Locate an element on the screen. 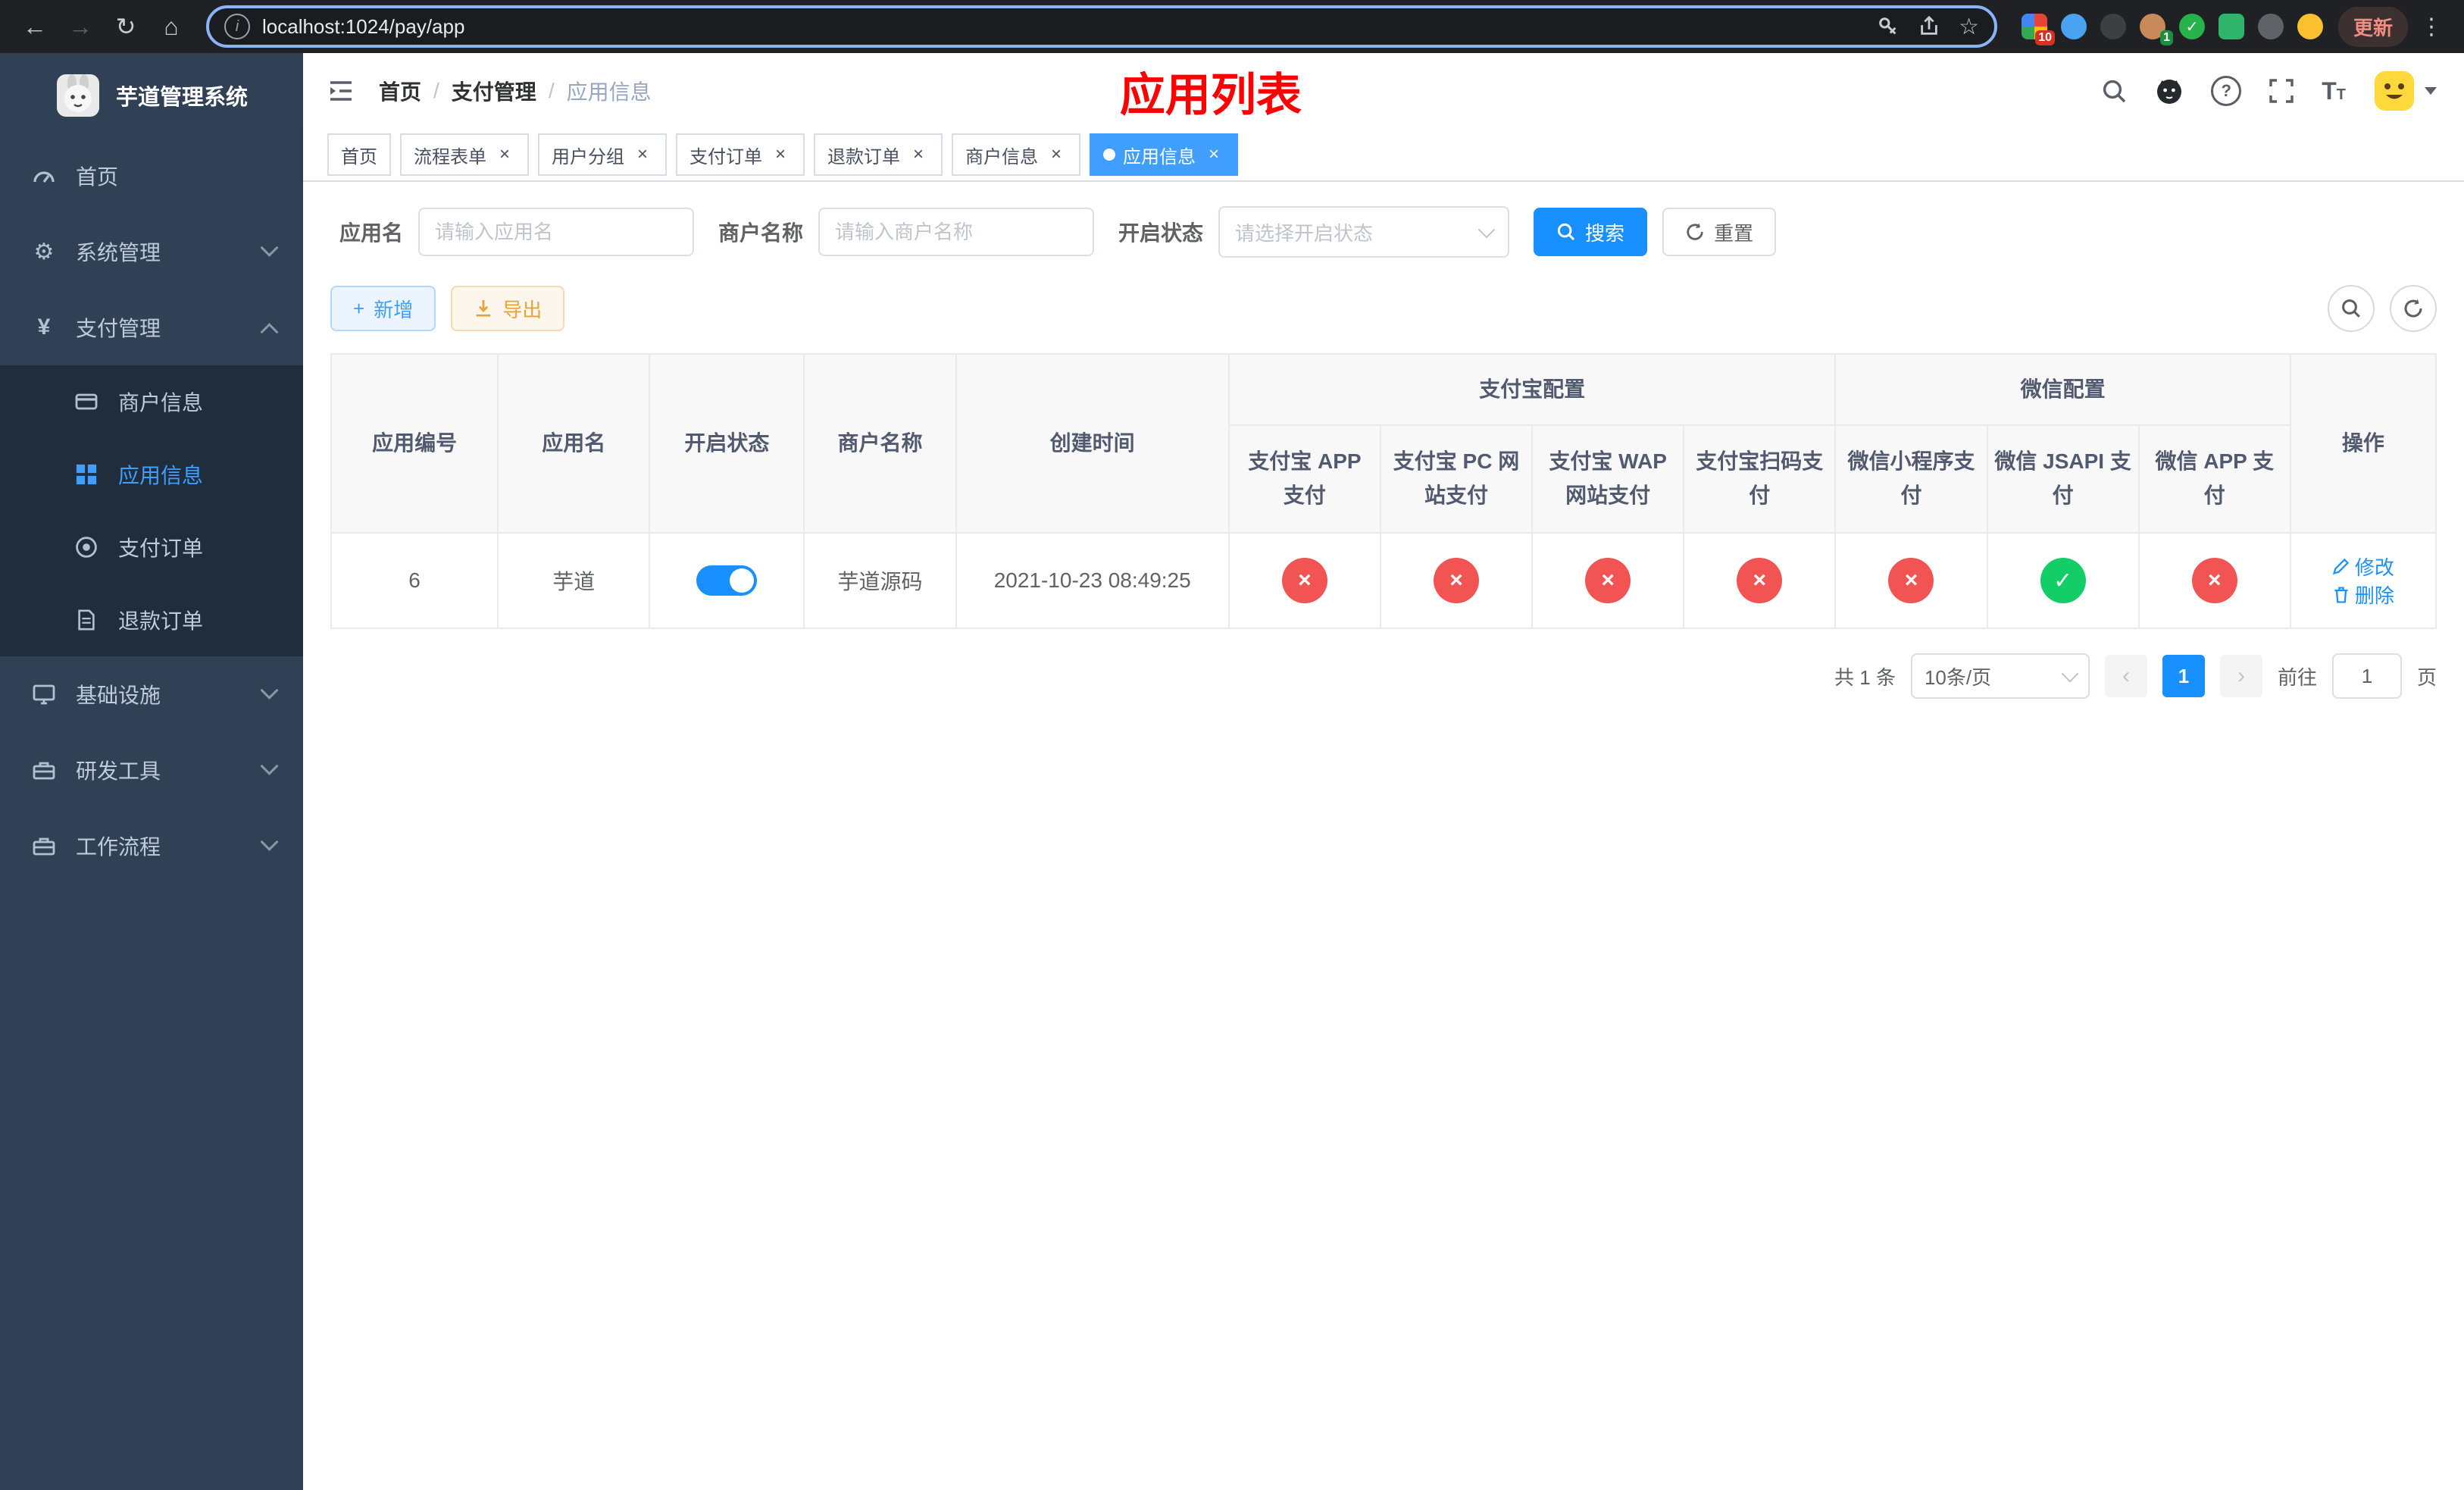 The image size is (2464, 1490). tab-process-form: 流程表单 × is located at coordinates (464, 154).